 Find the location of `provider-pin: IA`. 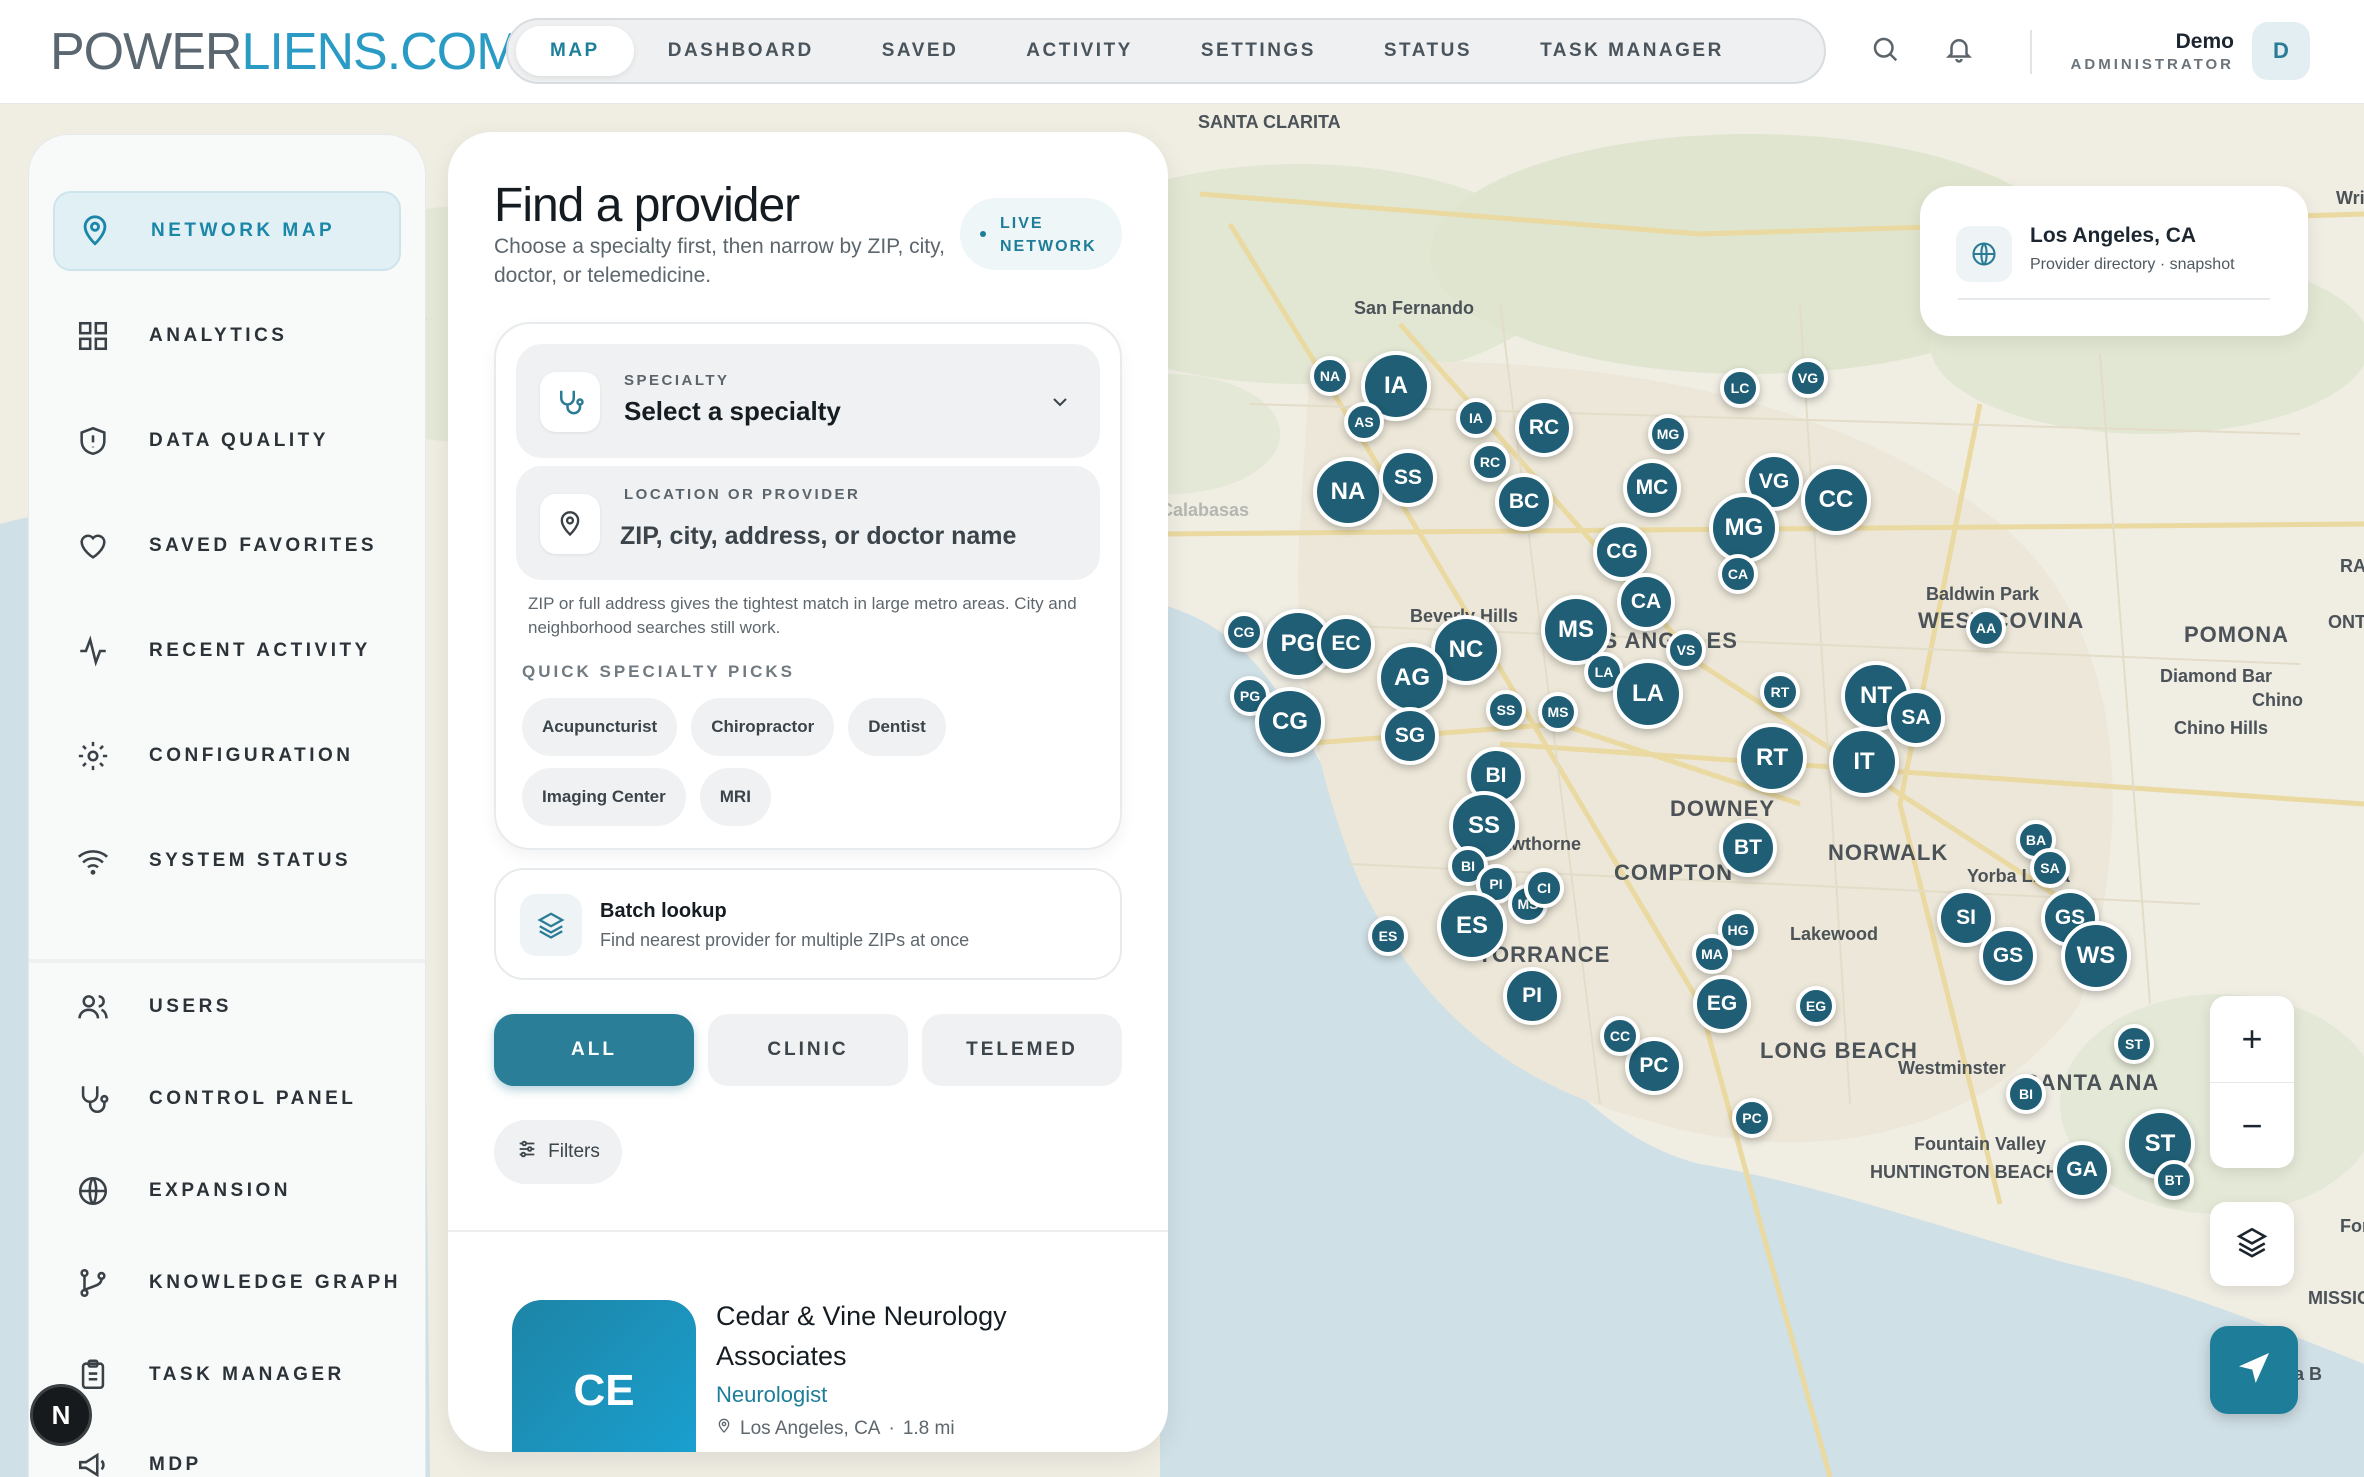

provider-pin: IA is located at coordinates (1476, 418).